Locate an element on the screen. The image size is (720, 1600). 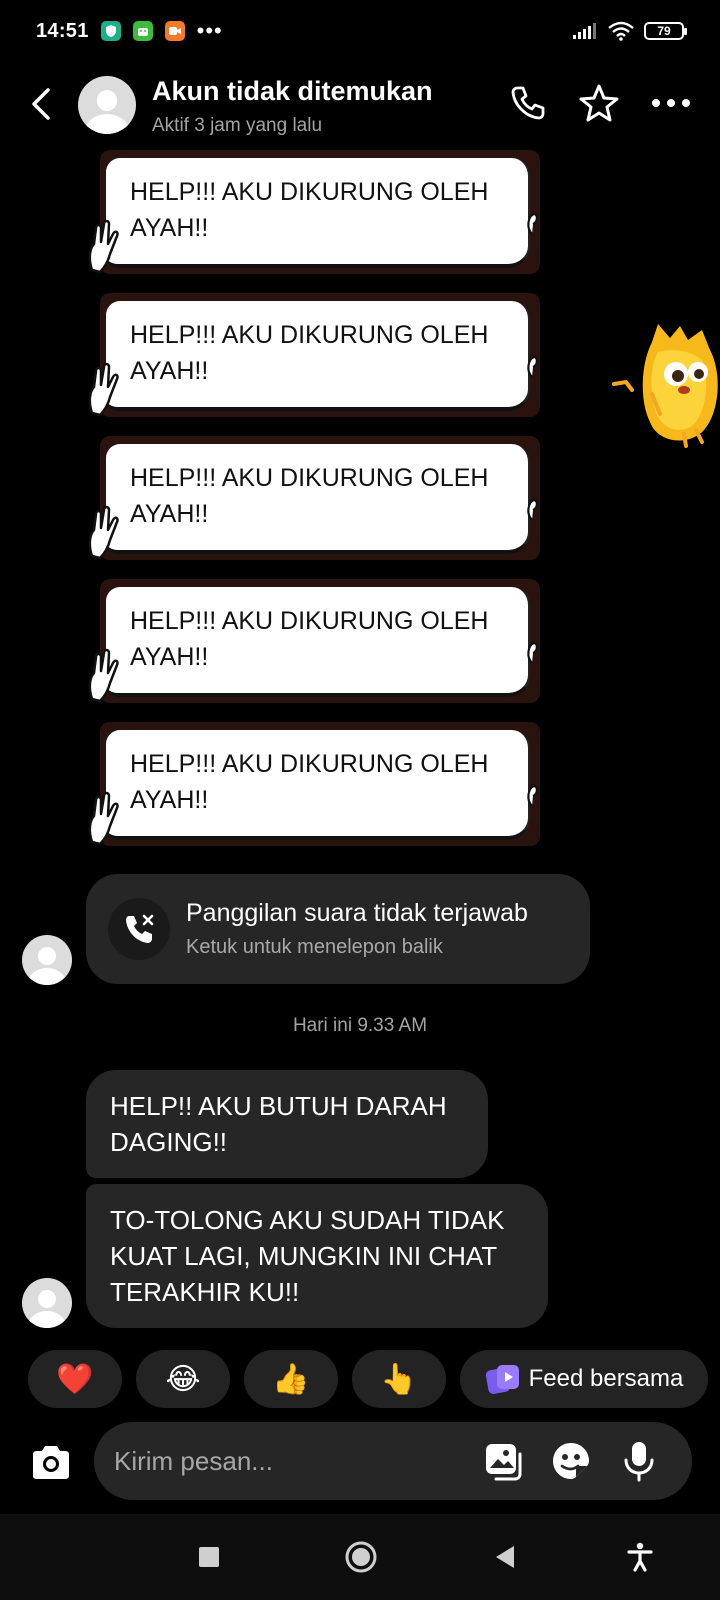
chevron-left-icon is located at coordinates (41, 104).